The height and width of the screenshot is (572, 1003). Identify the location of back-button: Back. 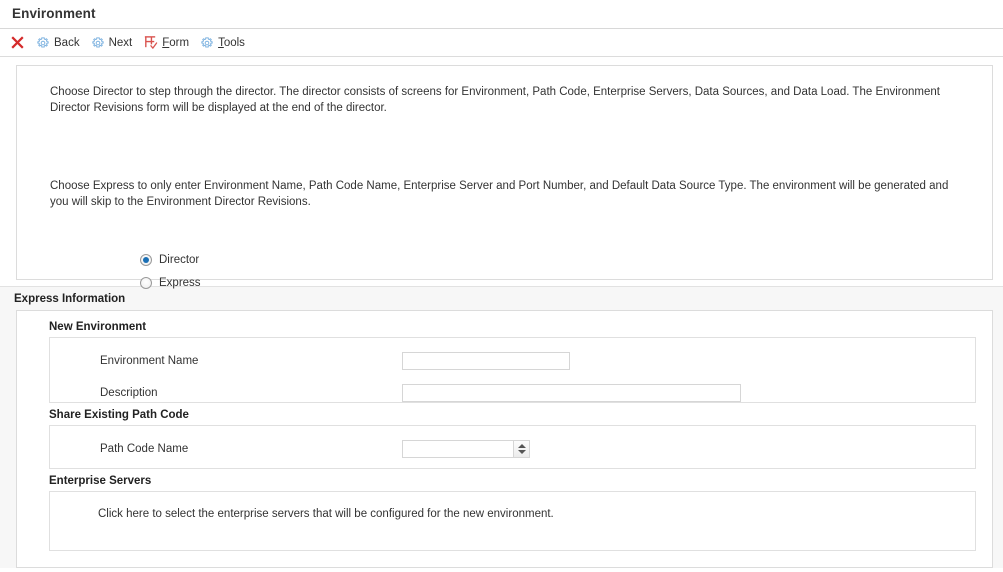
(58, 43).